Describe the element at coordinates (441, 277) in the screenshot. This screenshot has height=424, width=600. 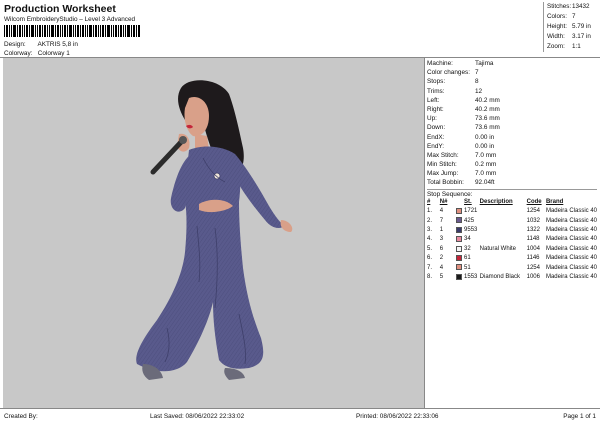
I see `needle-number: 5` at that location.